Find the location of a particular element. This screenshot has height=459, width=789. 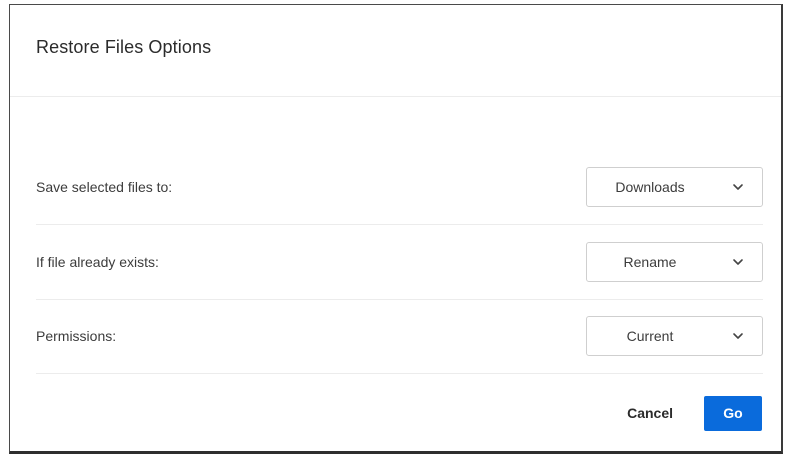

go-button: Go is located at coordinates (733, 413).